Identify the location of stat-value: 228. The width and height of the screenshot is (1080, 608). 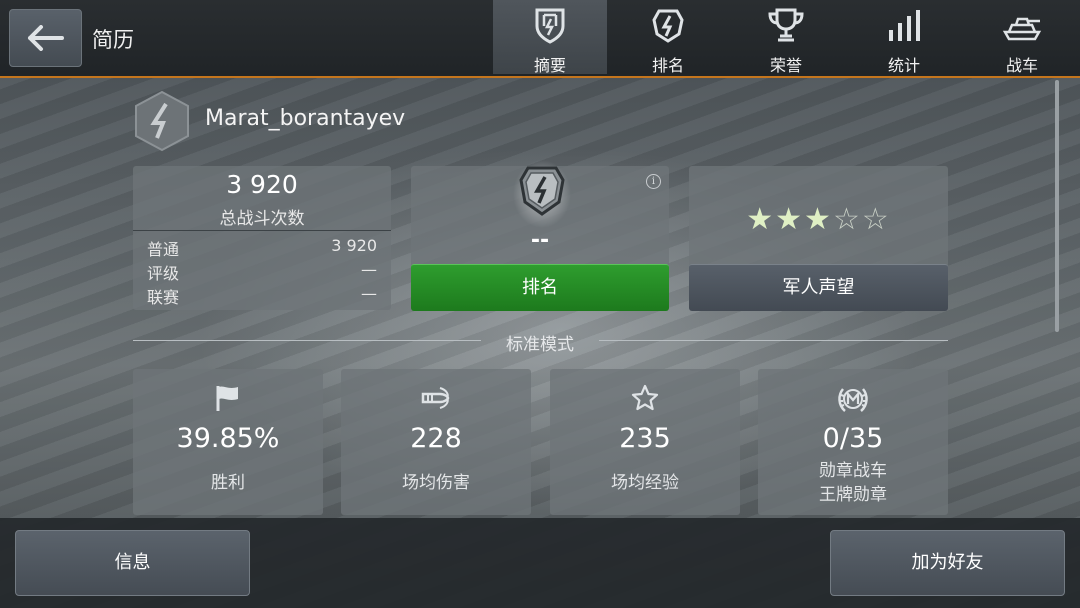
(436, 438).